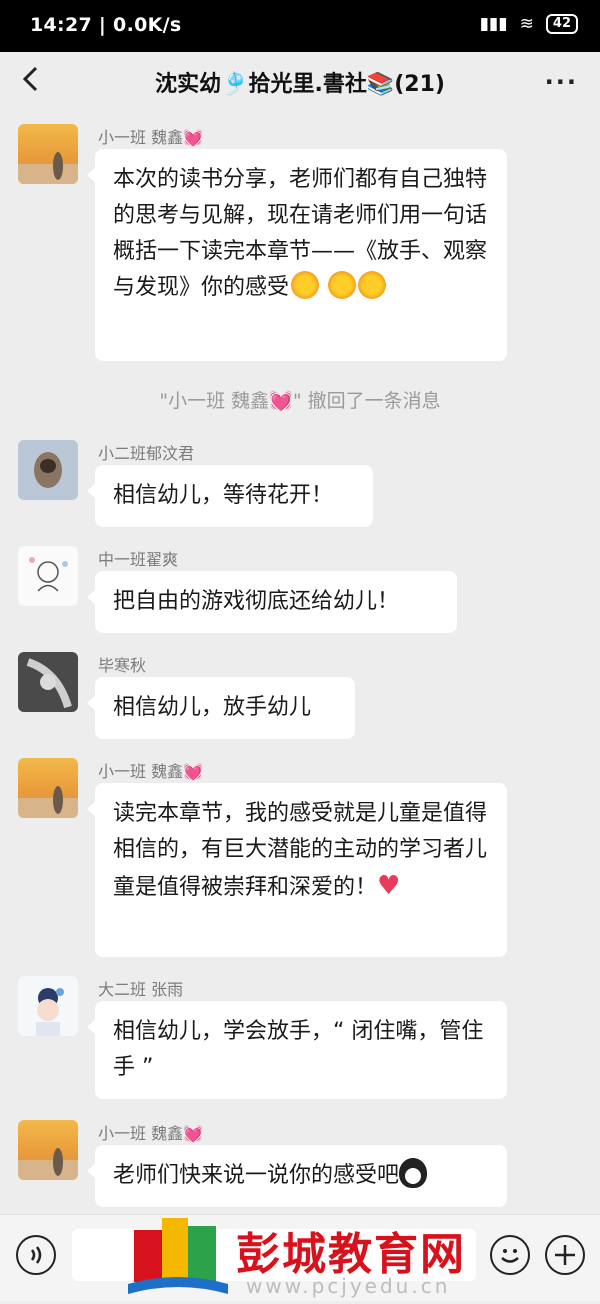 Image resolution: width=600 pixels, height=1304 pixels. I want to click on chat-header: 沈实幼🎐拾光里.書社📚(21) ···, so click(300, 80).